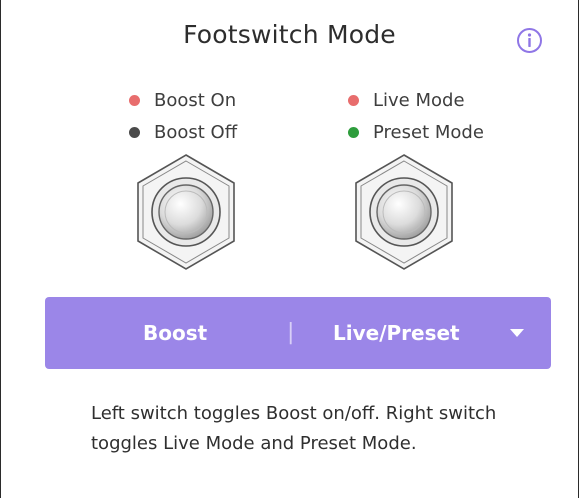 The height and width of the screenshot is (498, 581). What do you see at coordinates (175, 333) in the screenshot?
I see `mode-left-label: Boost` at bounding box center [175, 333].